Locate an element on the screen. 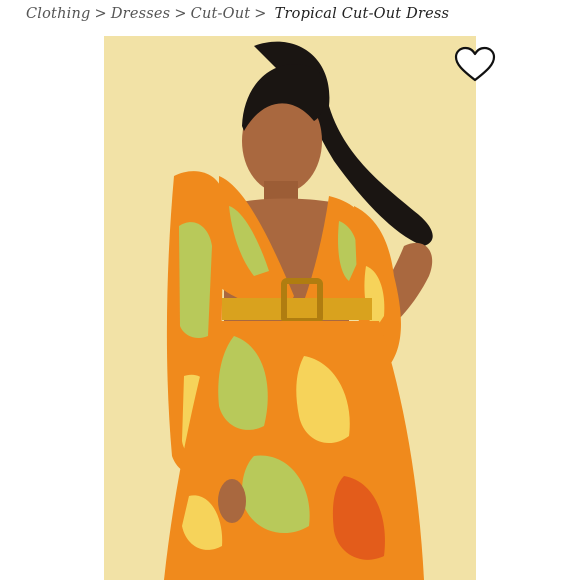 Image resolution: width=580 pixels, height=580 pixels. breadcrumb-link-clothing: Clothing is located at coordinates (58, 14).